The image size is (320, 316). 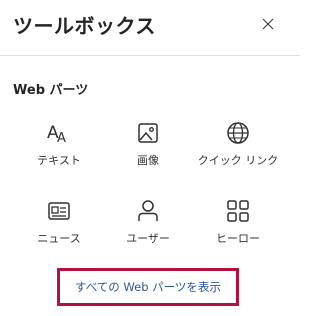 What do you see at coordinates (59, 160) in the screenshot?
I see `tile-text-label: テキスト` at bounding box center [59, 160].